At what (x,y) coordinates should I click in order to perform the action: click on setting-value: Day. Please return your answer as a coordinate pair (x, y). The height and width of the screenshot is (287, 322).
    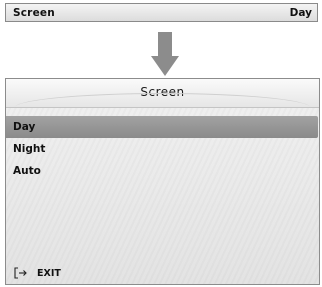
    Looking at the image, I should click on (300, 12).